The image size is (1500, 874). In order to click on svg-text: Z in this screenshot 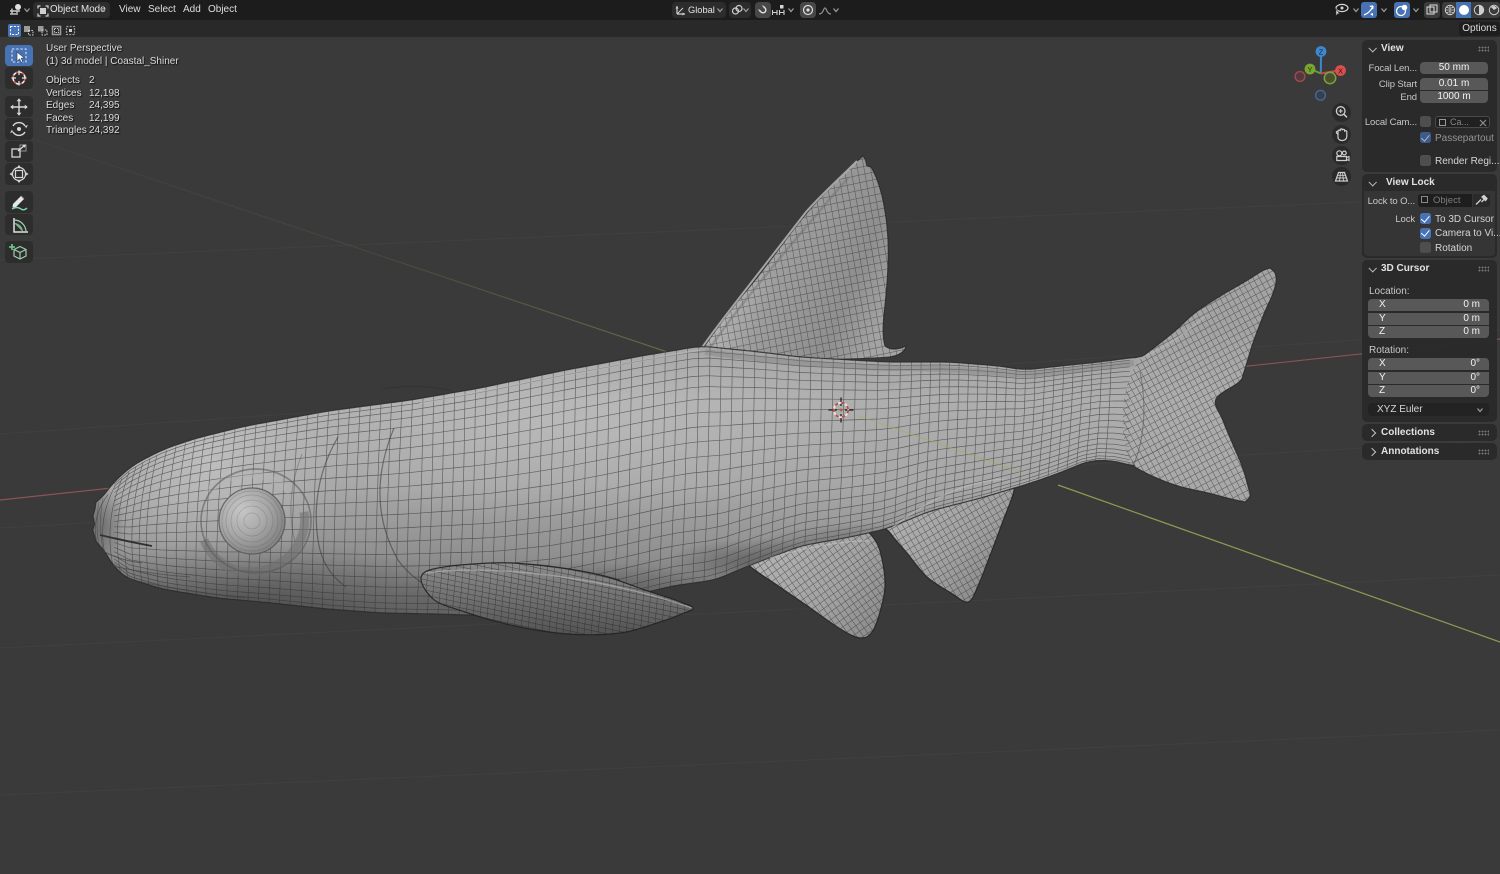, I will do `click(1321, 51)`.